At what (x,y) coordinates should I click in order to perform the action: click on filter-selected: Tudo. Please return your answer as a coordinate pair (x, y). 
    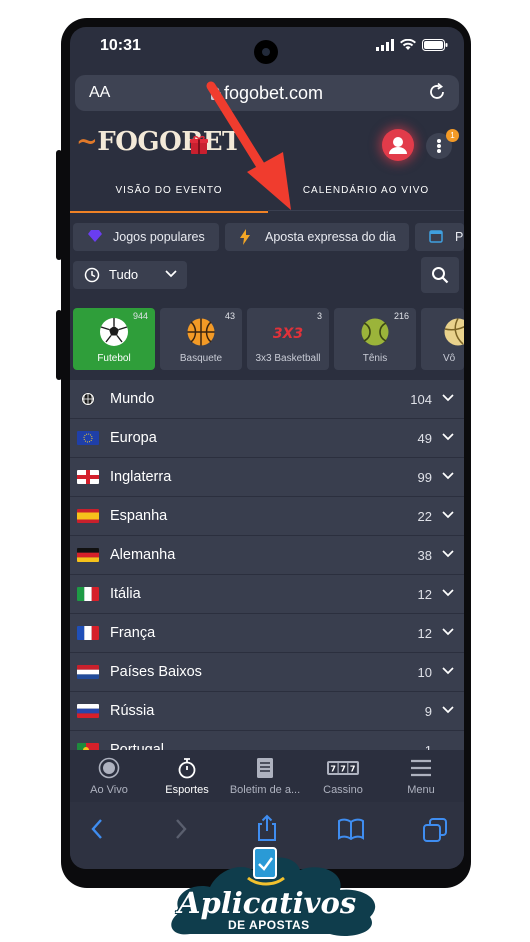
    Looking at the image, I should click on (124, 274).